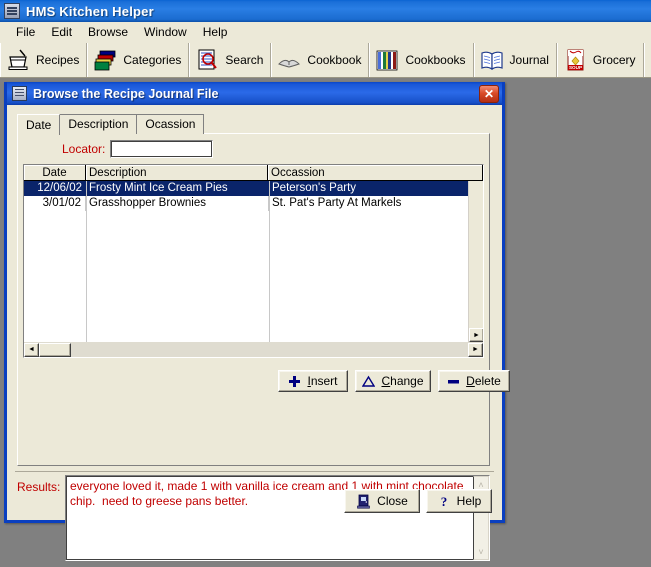 This screenshot has width=651, height=567. What do you see at coordinates (269, 350) in the screenshot?
I see `hscroll-track` at bounding box center [269, 350].